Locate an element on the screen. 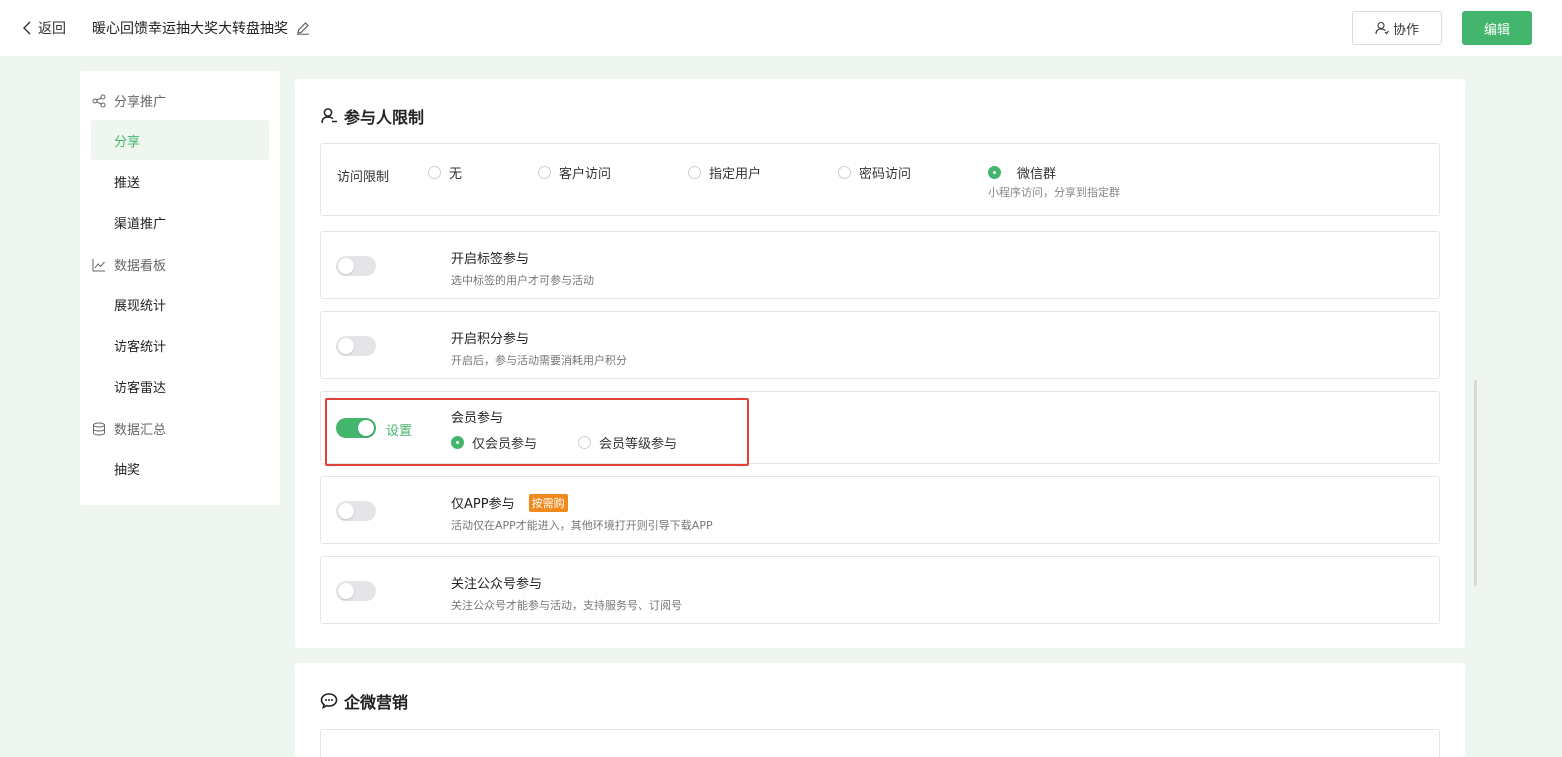 This screenshot has height=757, width=1562. wechat-group-sub: 小程序访问，分享到指定群 is located at coordinates (1054, 192).